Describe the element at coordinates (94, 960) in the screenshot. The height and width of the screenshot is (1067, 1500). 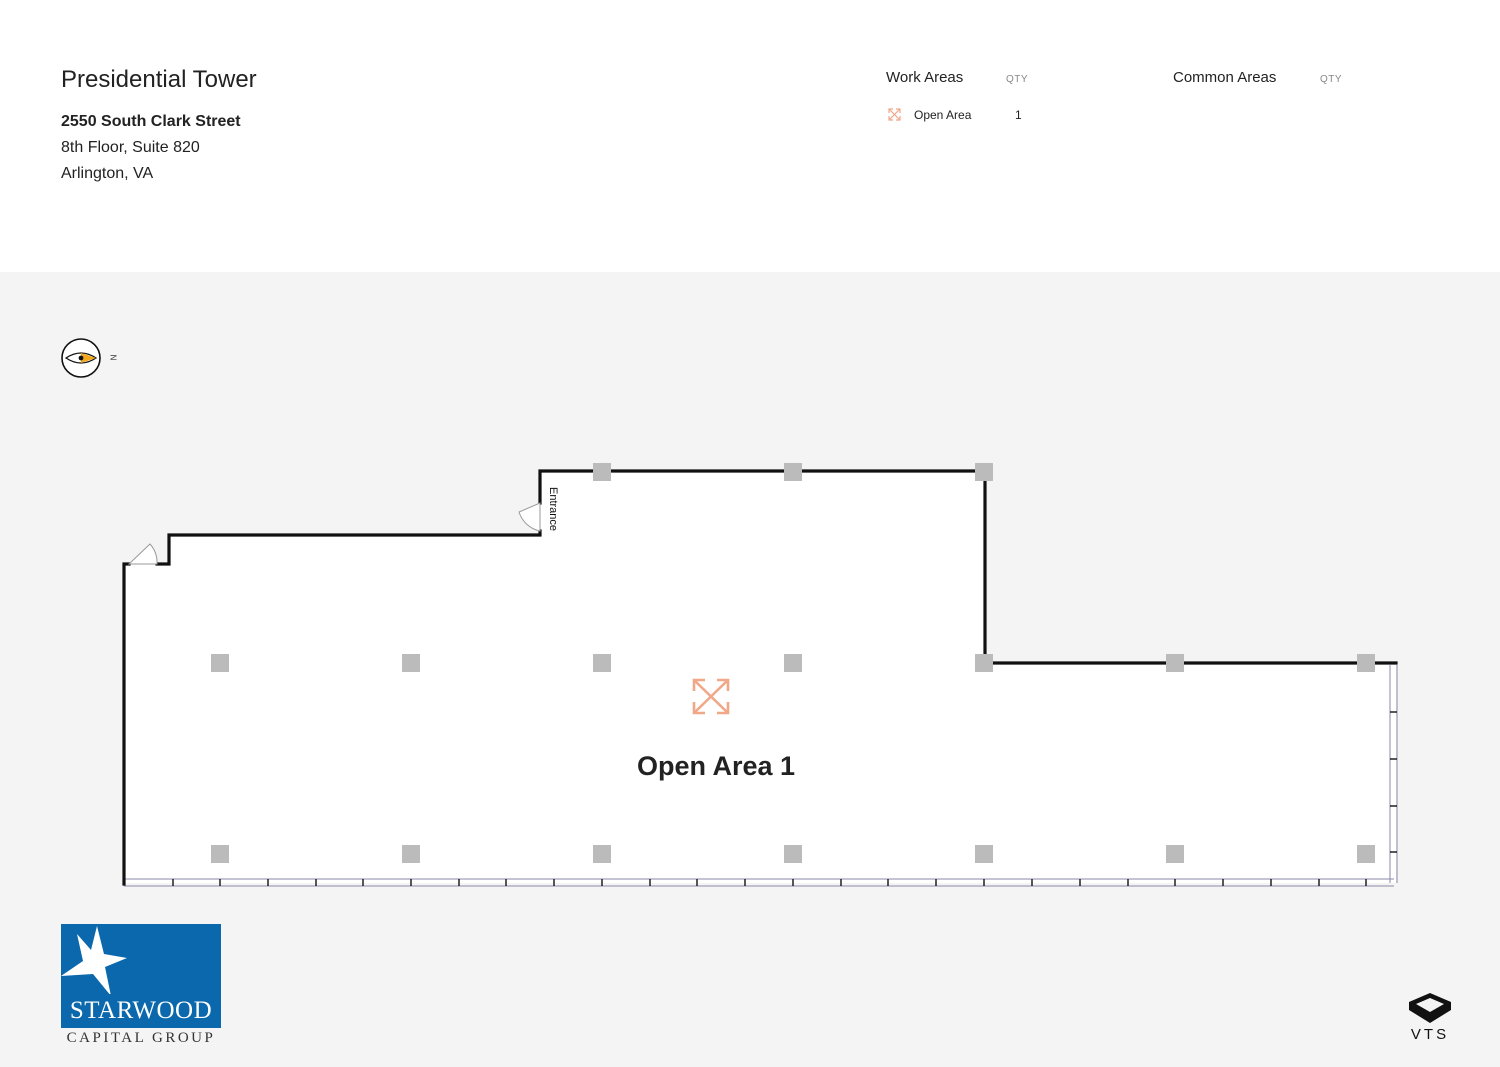
I see `star-icon` at that location.